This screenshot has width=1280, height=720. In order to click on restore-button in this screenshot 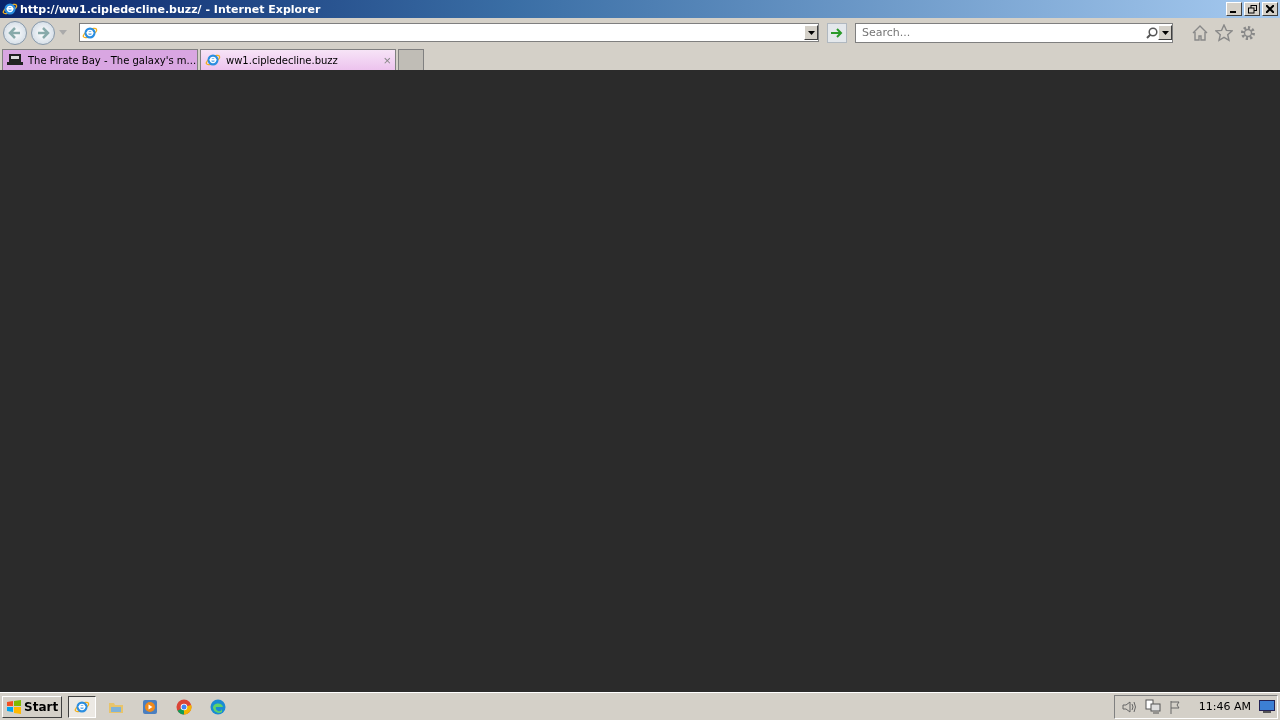, I will do `click(1252, 9)`.